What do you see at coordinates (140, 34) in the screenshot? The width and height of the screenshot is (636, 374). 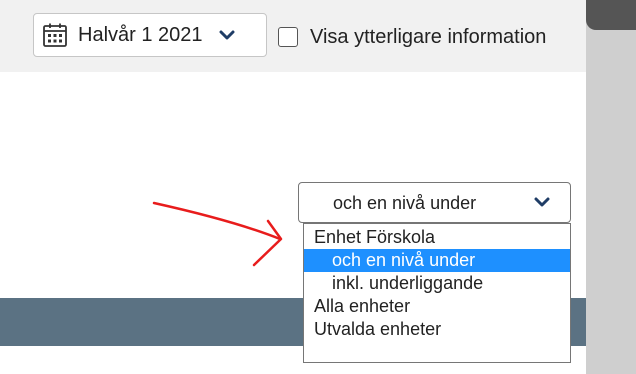 I see `period-label: Halvår 1 2021` at bounding box center [140, 34].